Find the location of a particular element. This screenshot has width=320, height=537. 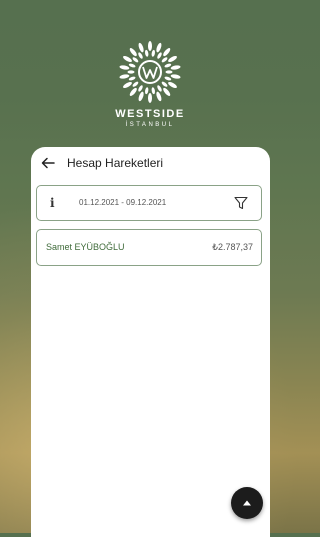

arrow-up-icon is located at coordinates (247, 503).